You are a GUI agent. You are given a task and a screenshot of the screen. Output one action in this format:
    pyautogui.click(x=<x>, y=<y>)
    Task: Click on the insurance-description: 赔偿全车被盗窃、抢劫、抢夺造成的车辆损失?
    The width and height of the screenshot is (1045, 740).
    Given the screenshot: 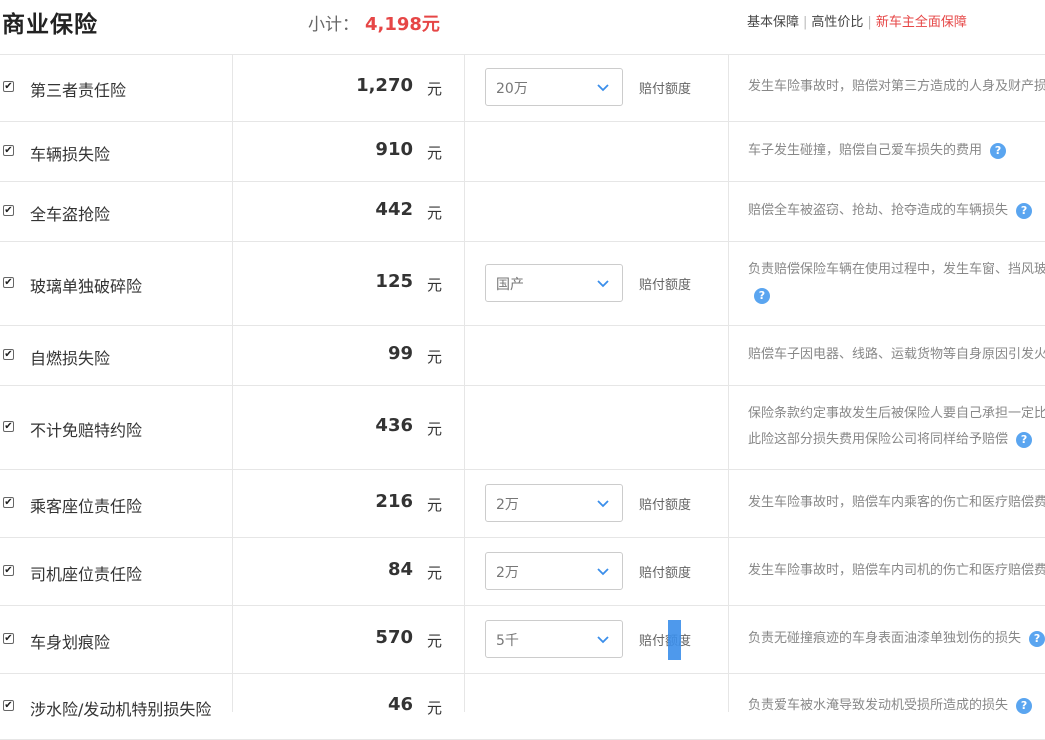 What is the action you would take?
    pyautogui.click(x=896, y=211)
    